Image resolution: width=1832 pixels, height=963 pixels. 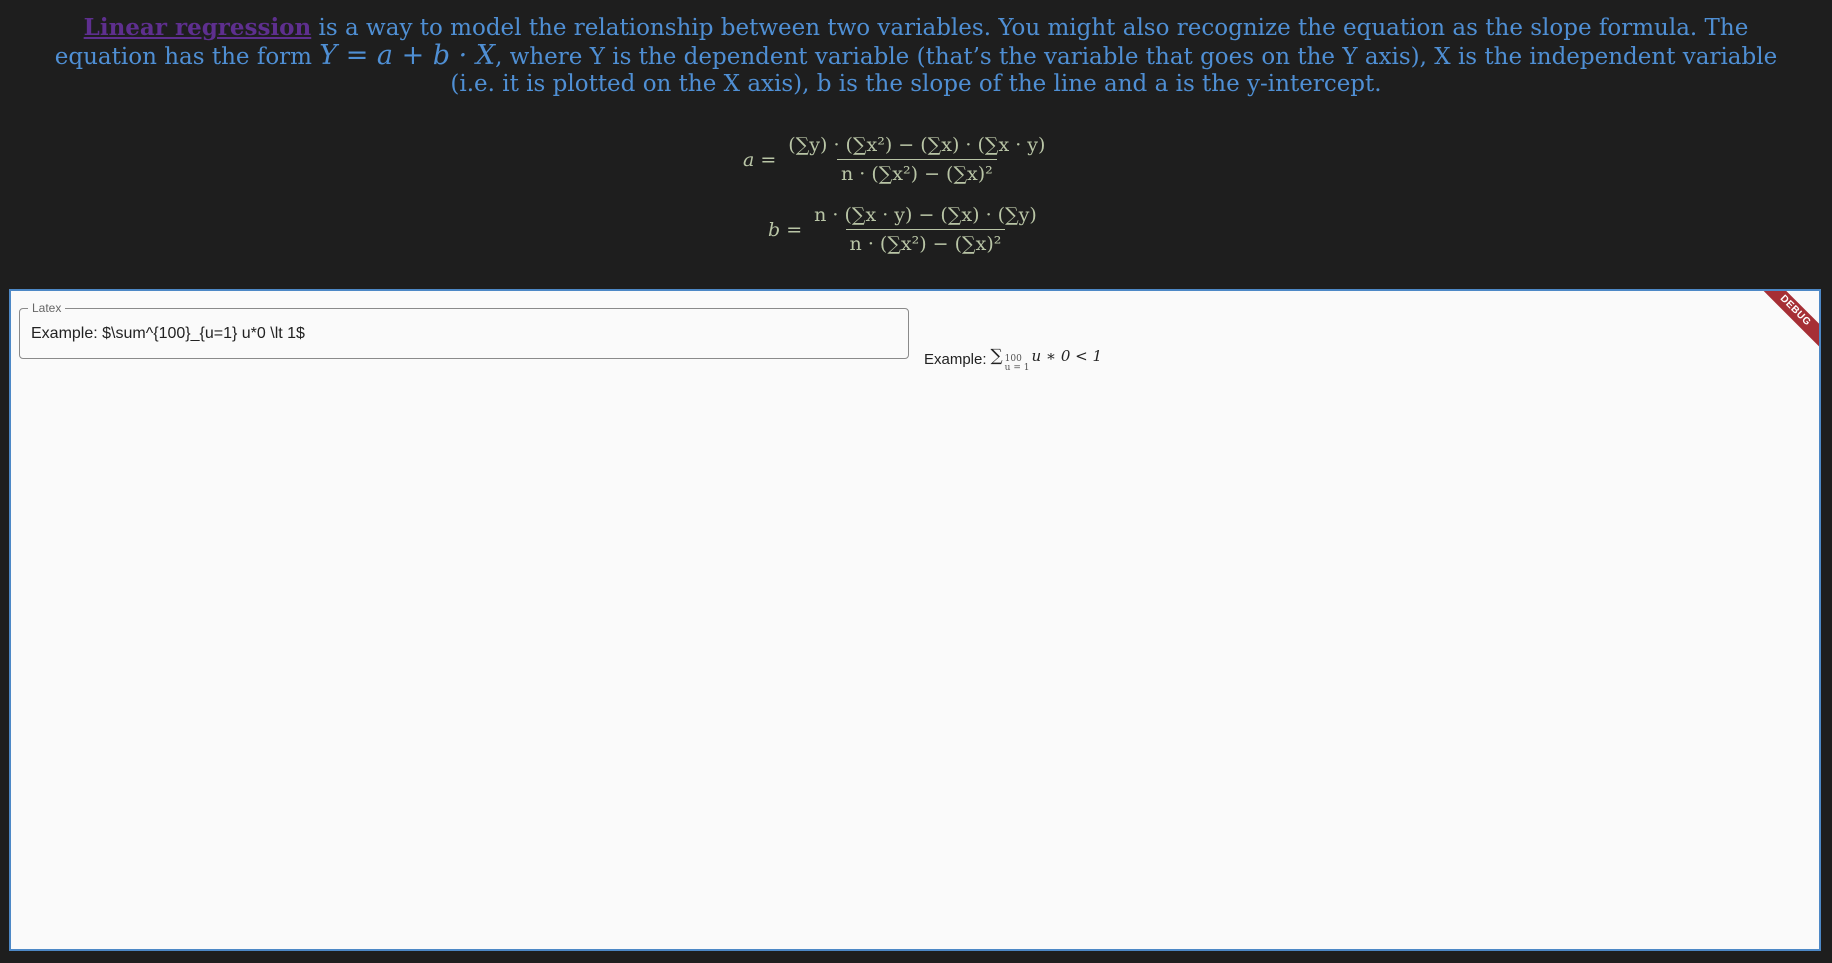 What do you see at coordinates (916, 172) in the screenshot?
I see `intercept-formula-denominator: n · (∑x²) − (∑x)²` at bounding box center [916, 172].